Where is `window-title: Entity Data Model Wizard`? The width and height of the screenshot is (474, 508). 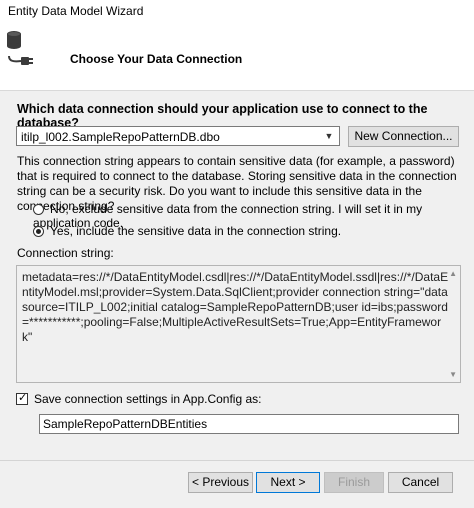
window-title: Entity Data Model Wizard is located at coordinates (76, 11).